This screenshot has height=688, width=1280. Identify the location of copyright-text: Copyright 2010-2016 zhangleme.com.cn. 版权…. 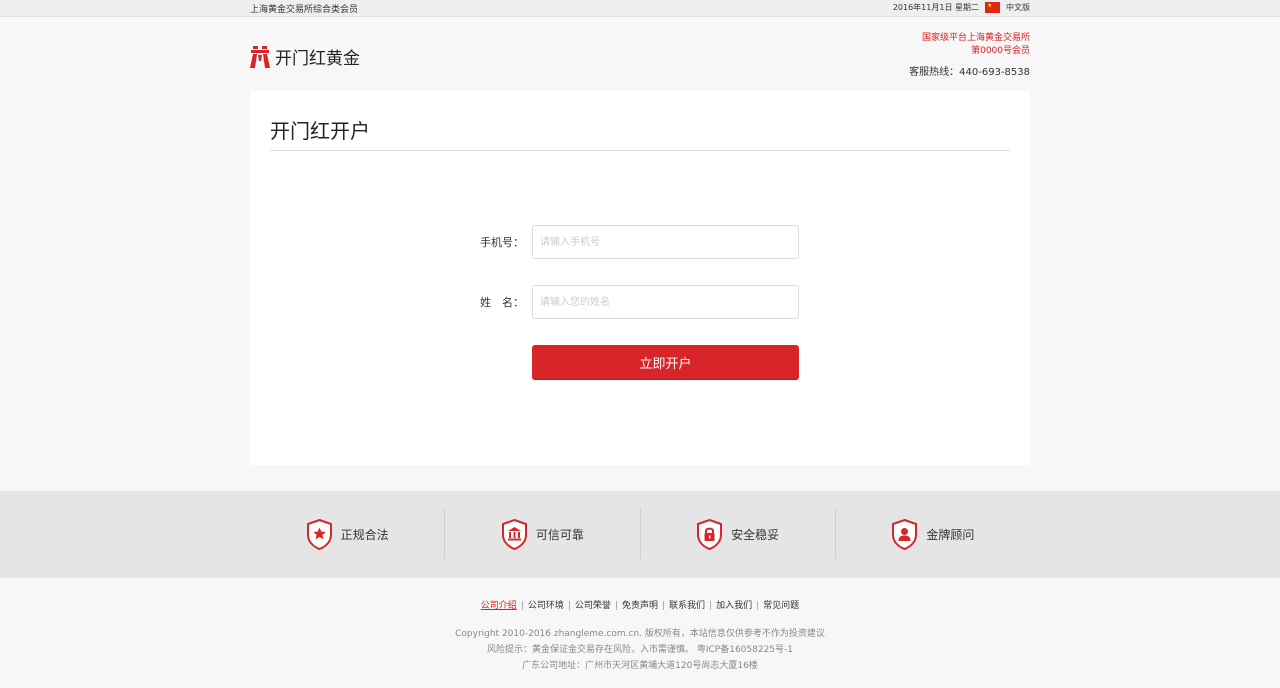
(640, 634).